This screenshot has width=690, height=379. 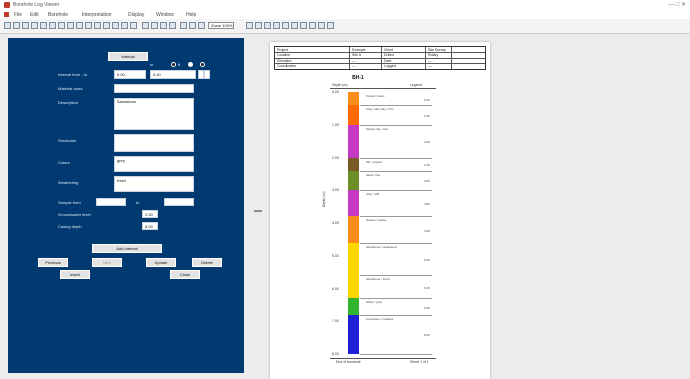 I want to click on insert-button: Insert, so click(x=75, y=274).